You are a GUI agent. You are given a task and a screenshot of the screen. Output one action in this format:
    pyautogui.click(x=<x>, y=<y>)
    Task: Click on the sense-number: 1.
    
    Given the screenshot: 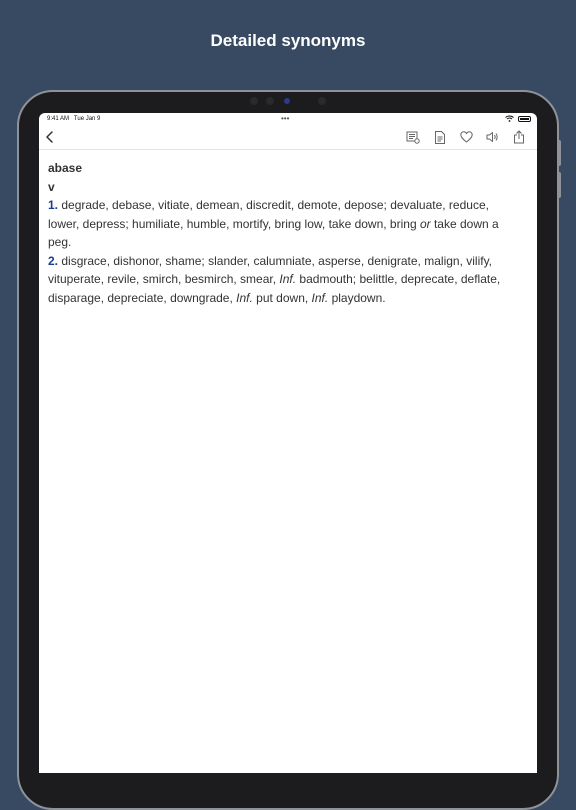 What is the action you would take?
    pyautogui.click(x=53, y=205)
    